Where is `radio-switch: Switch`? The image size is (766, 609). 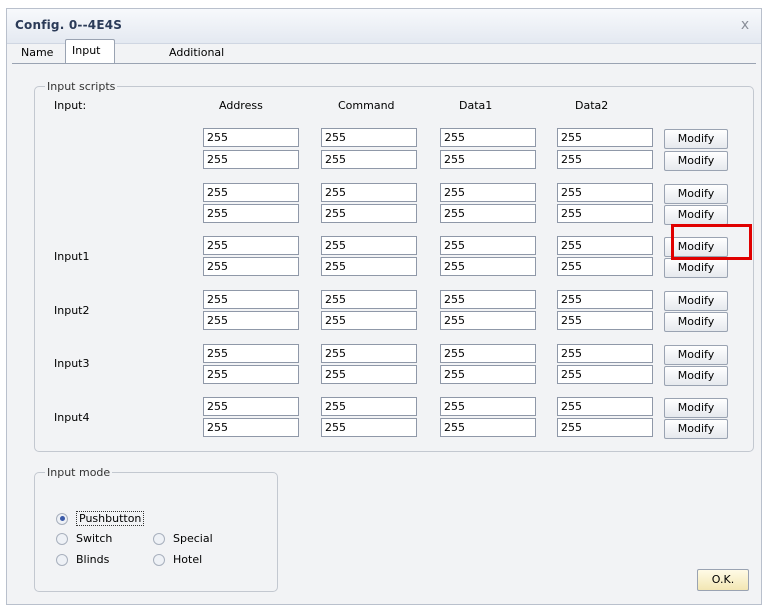 radio-switch: Switch is located at coordinates (84, 538).